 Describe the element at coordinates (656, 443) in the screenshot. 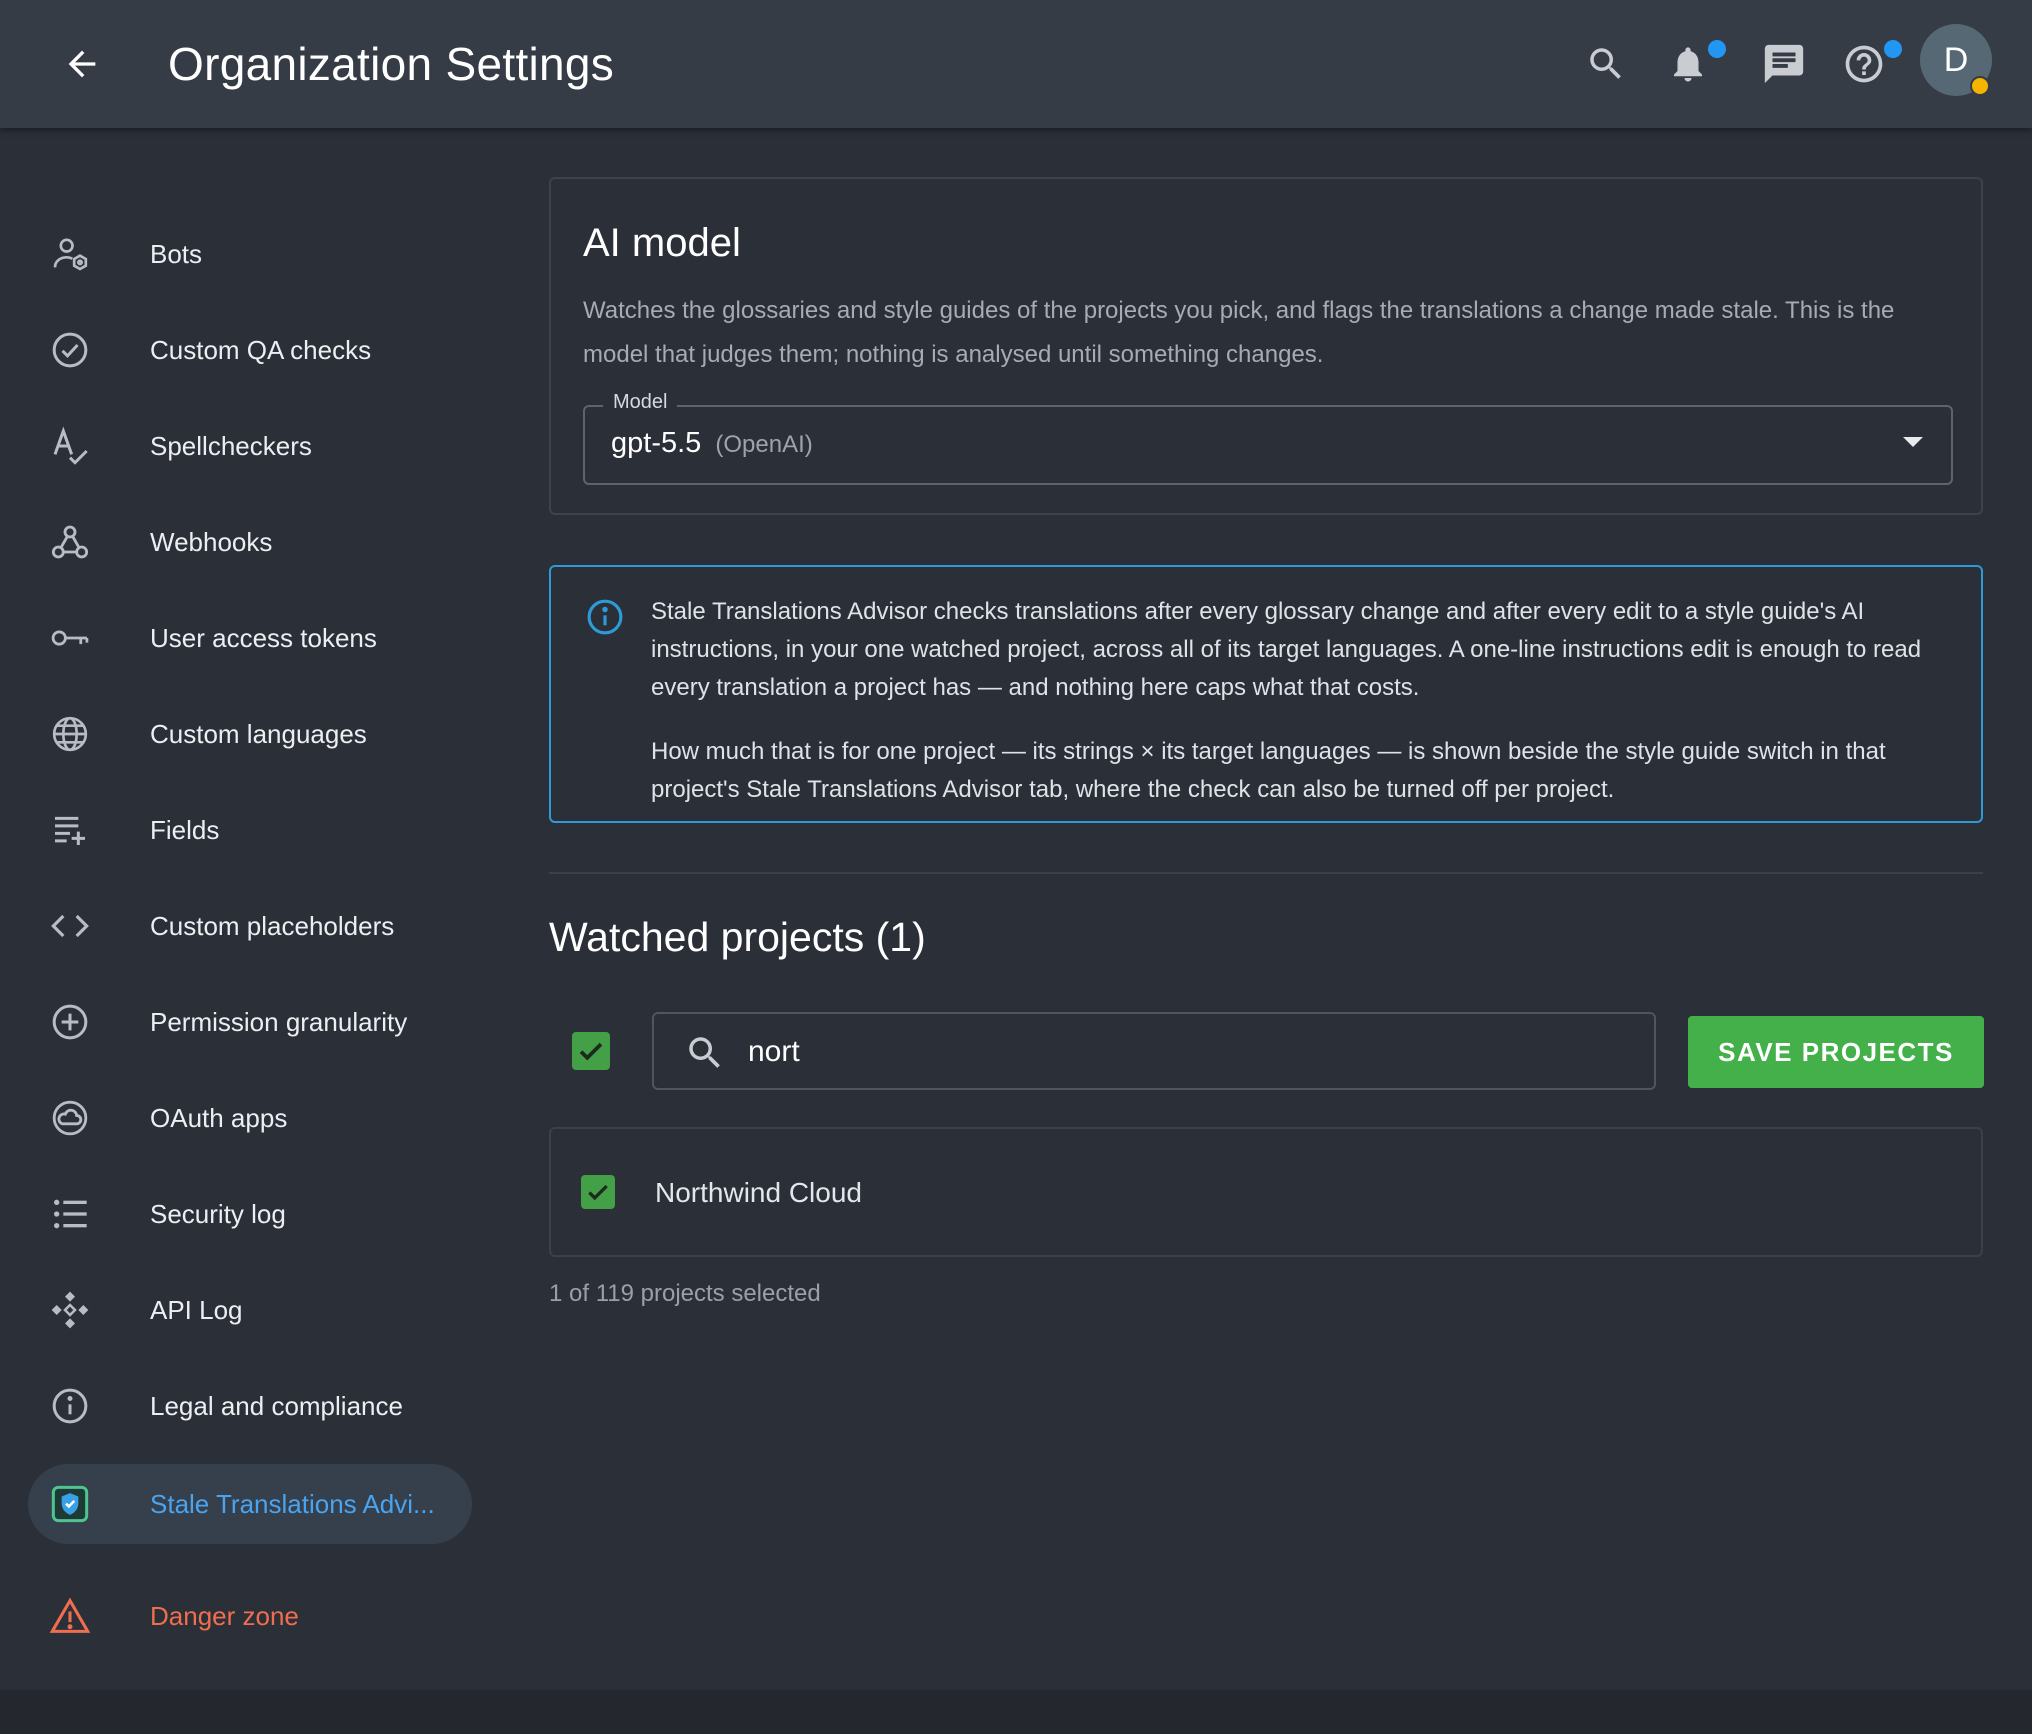

I see `model-name: gpt-5.5` at that location.